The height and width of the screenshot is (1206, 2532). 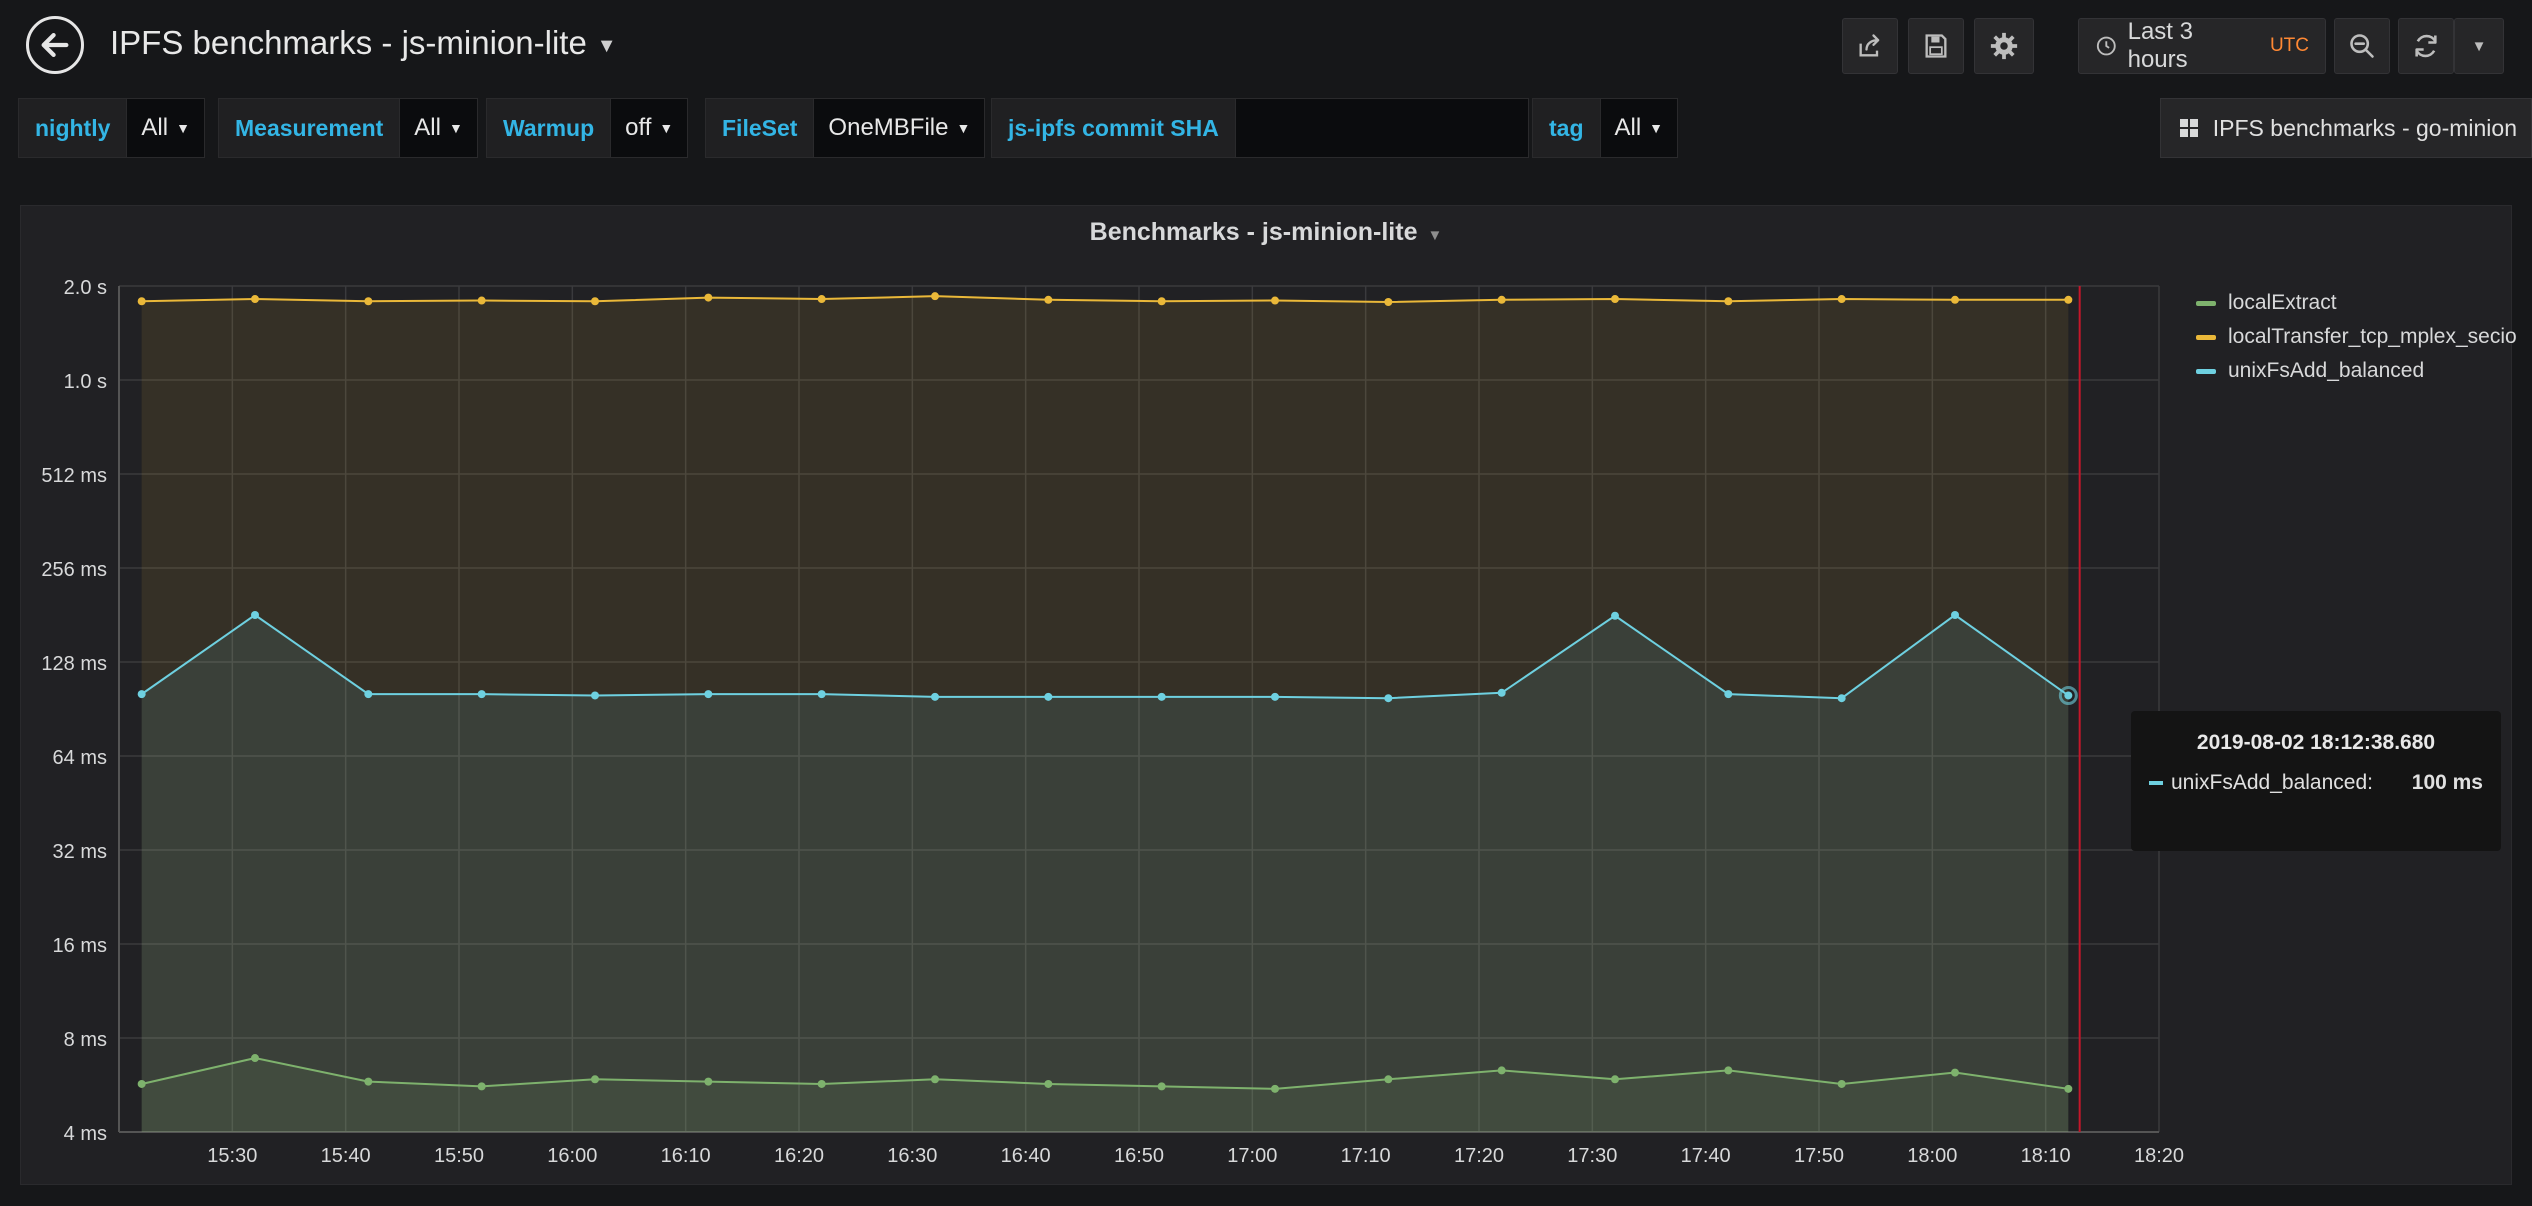 I want to click on tooltip-swatch, so click(x=2156, y=783).